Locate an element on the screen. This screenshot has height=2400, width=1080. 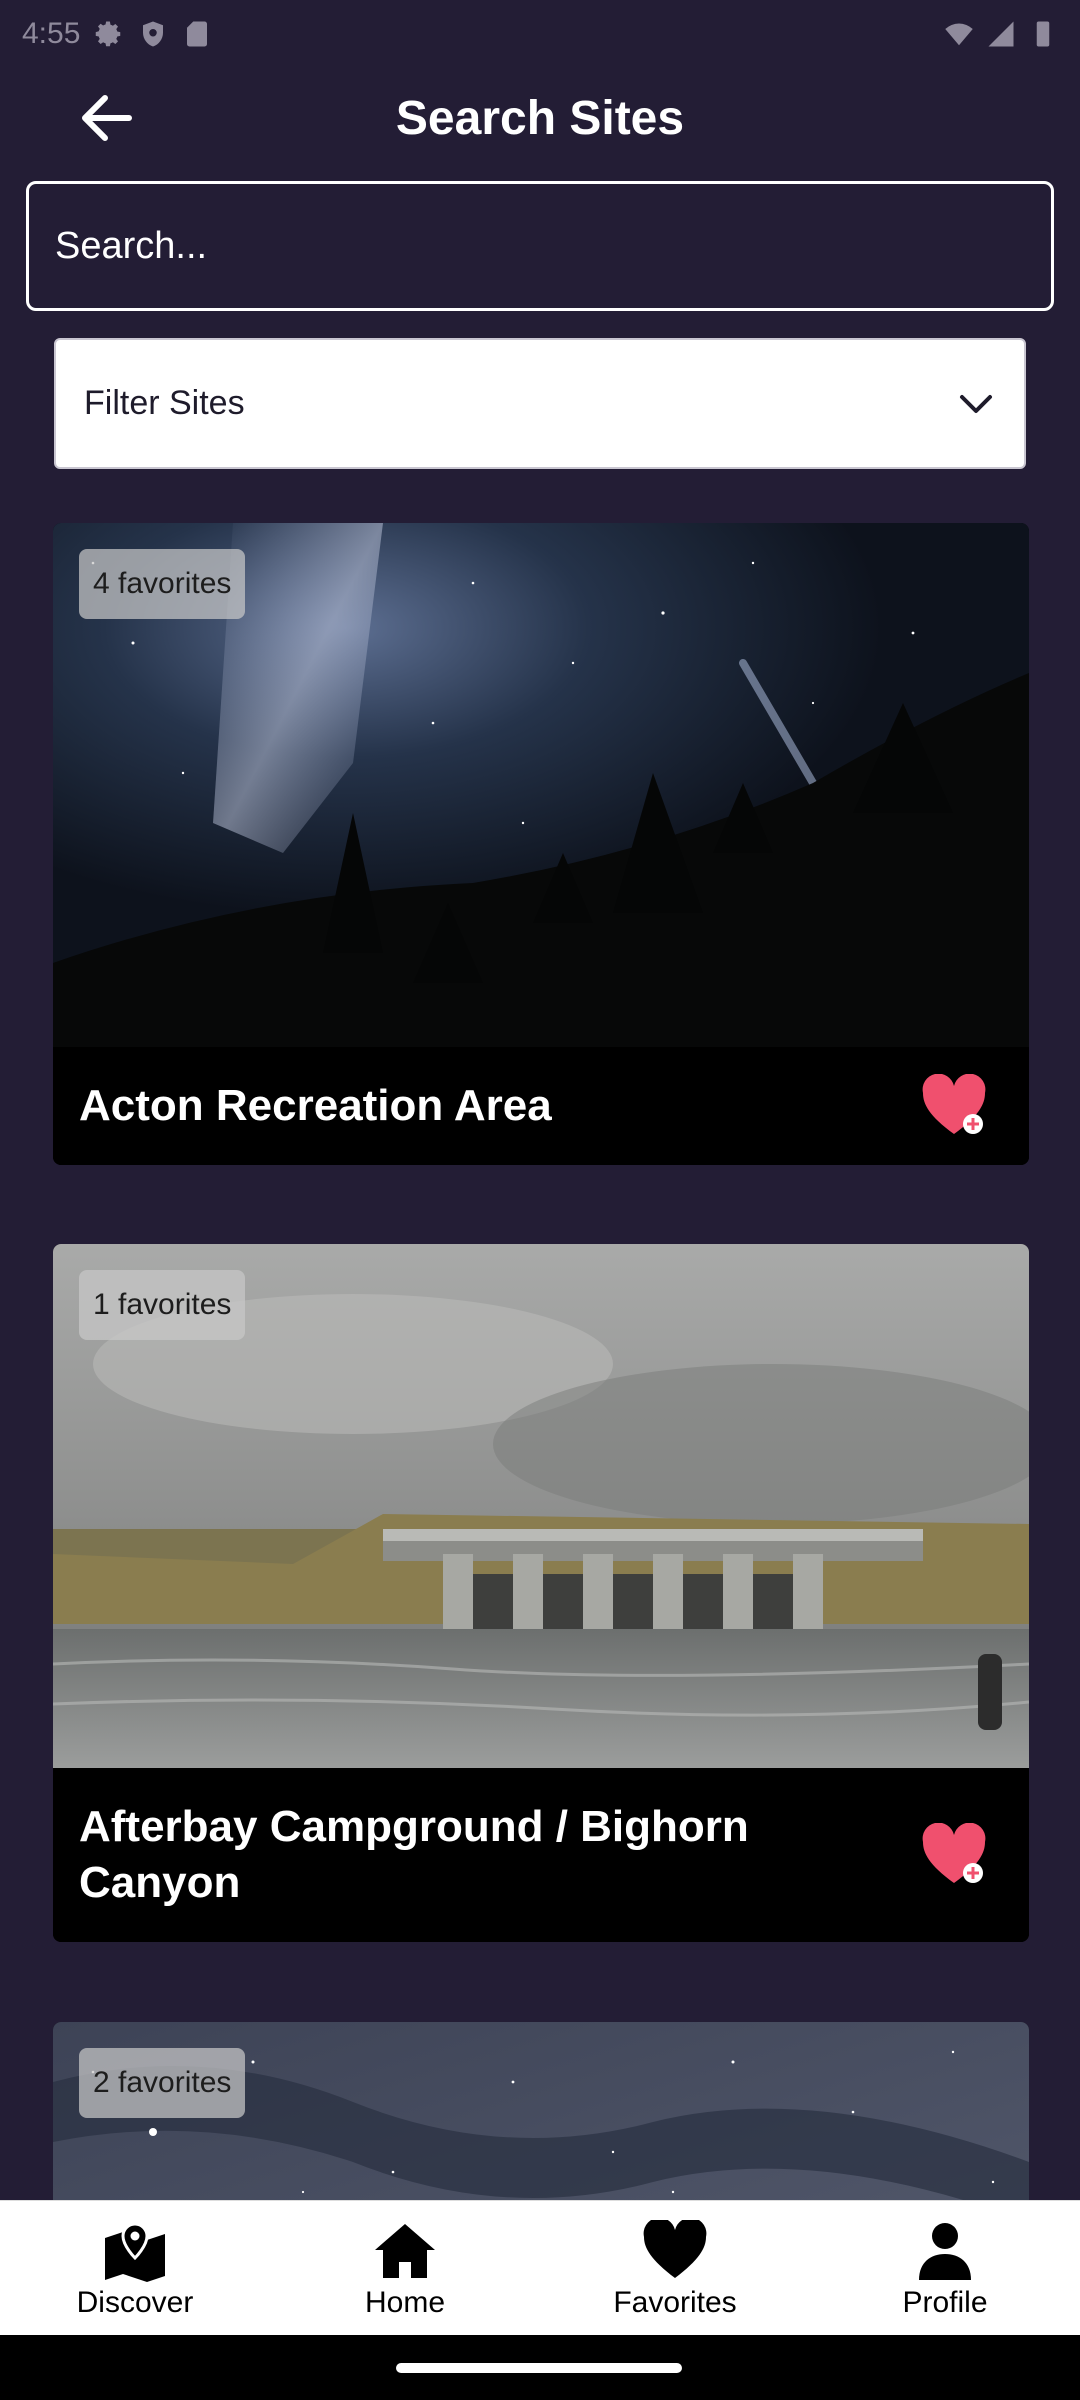
bottom-navigation: Discover Home Favorites Profile is located at coordinates (540, 2267).